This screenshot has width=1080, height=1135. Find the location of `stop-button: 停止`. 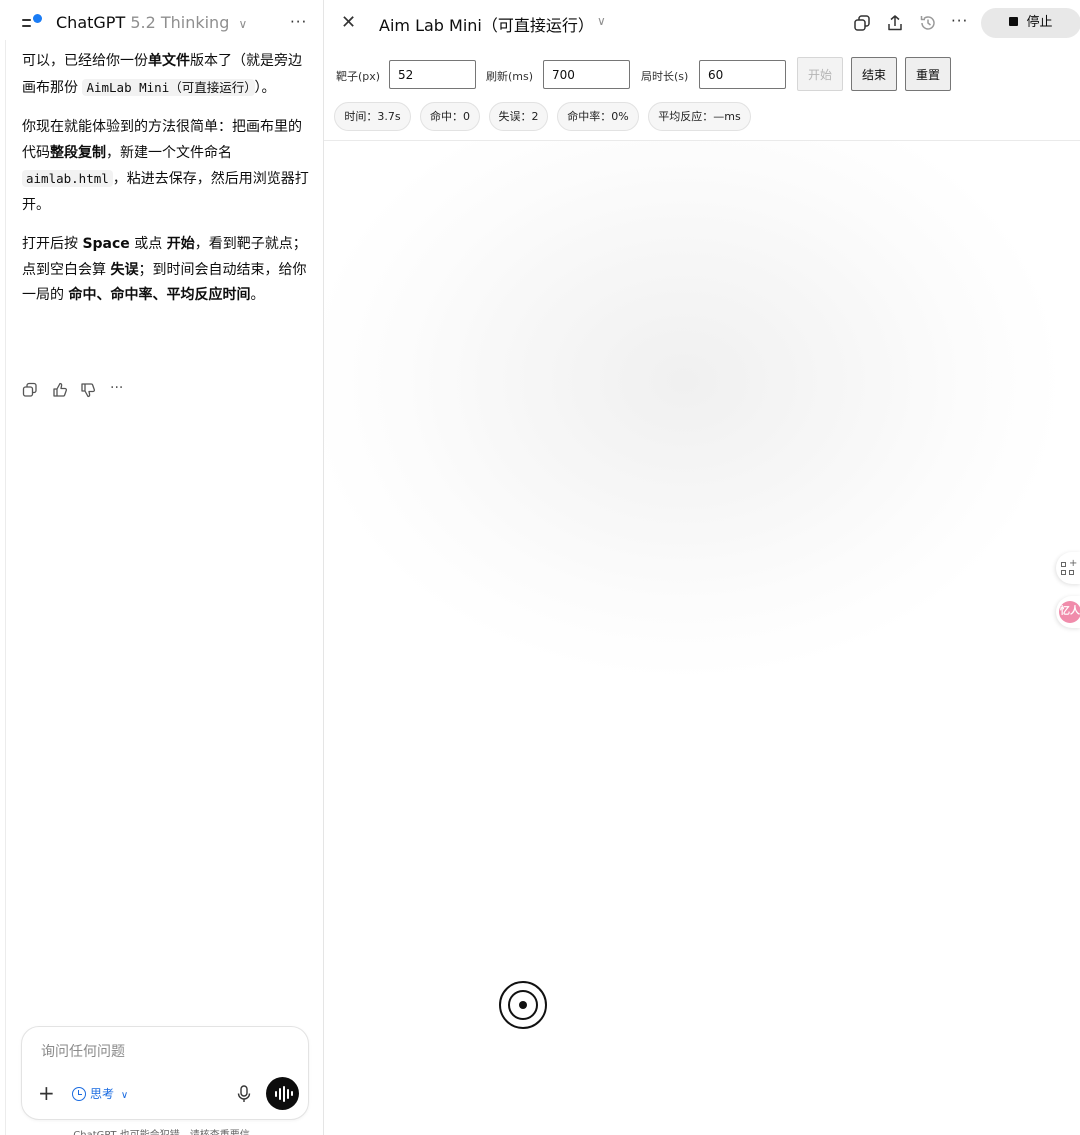

stop-button: 停止 is located at coordinates (1030, 23).